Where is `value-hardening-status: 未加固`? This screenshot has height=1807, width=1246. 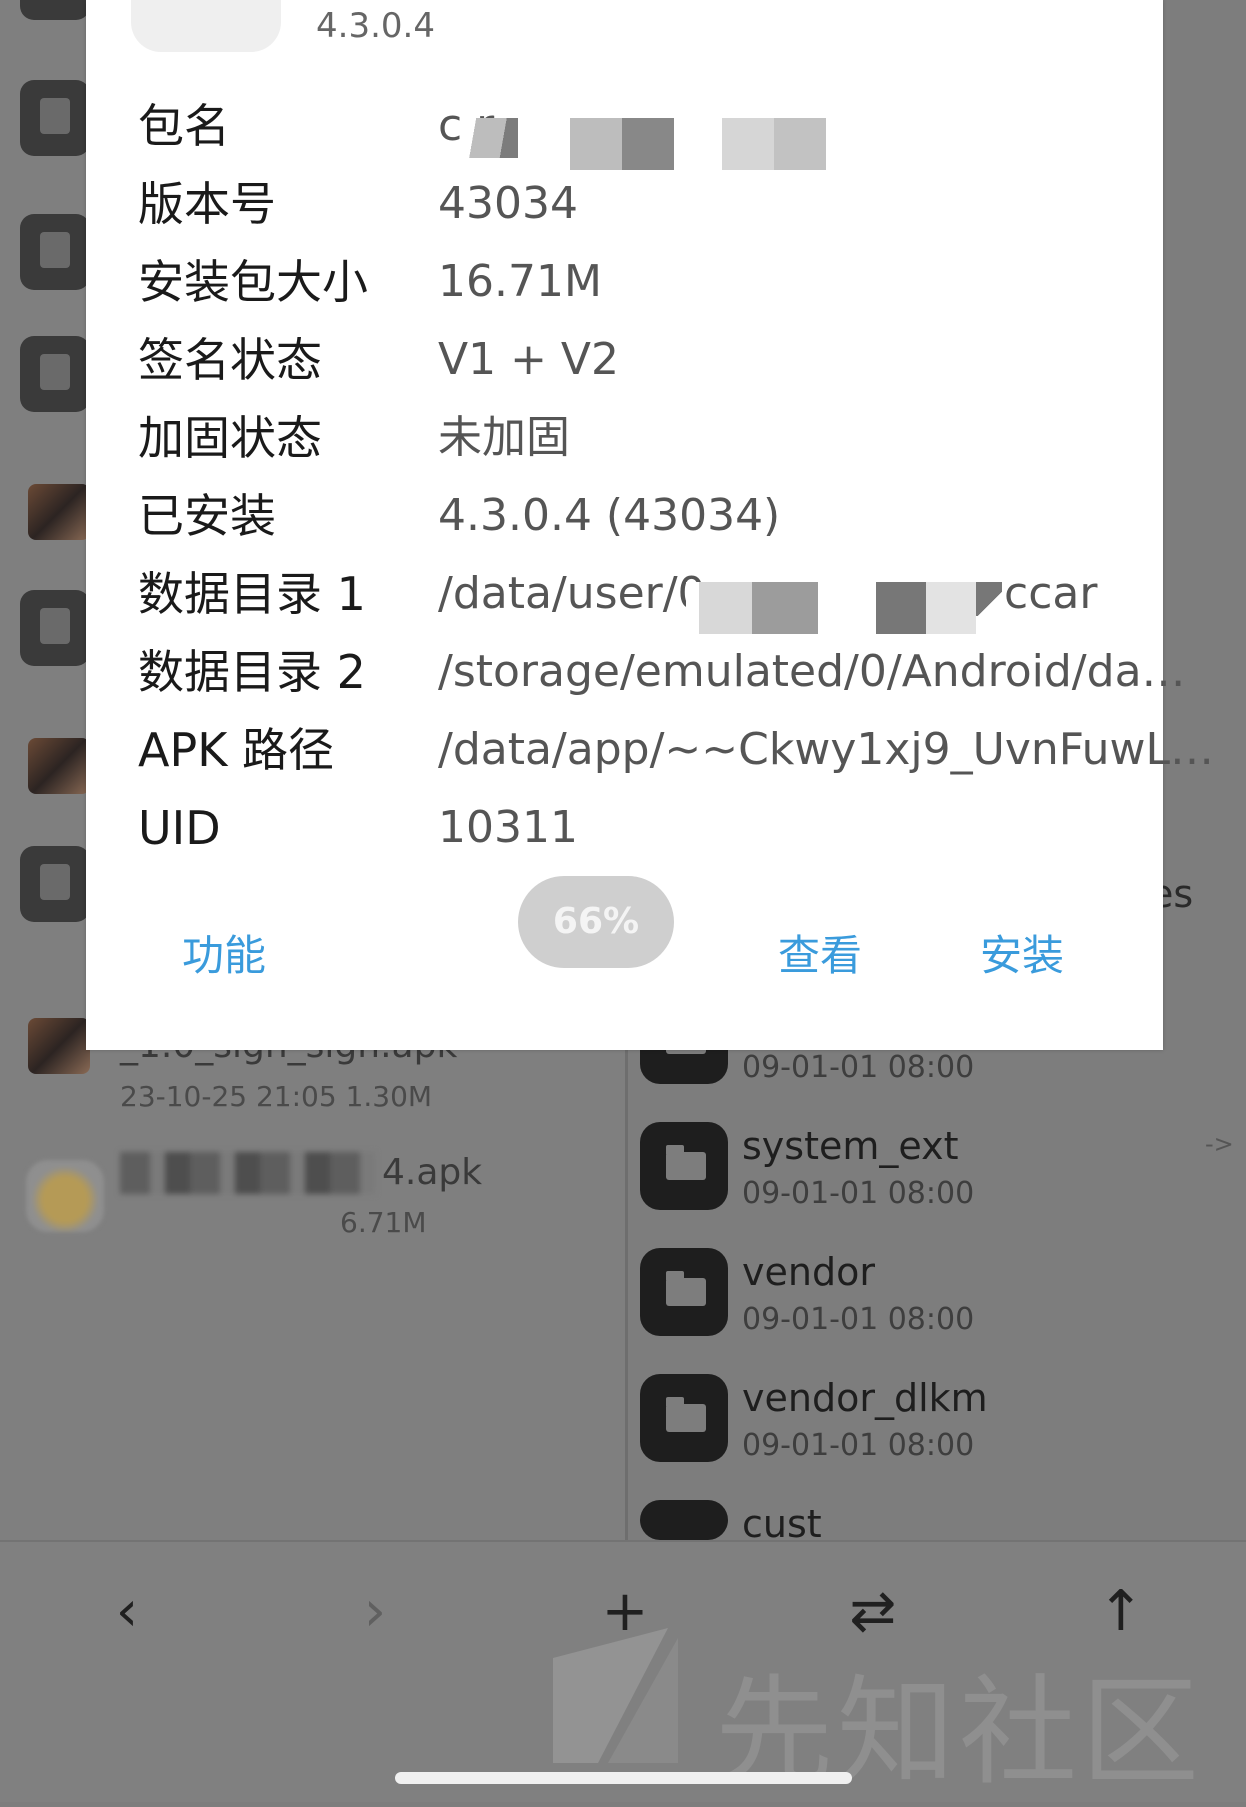
value-hardening-status: 未加固 is located at coordinates (504, 438).